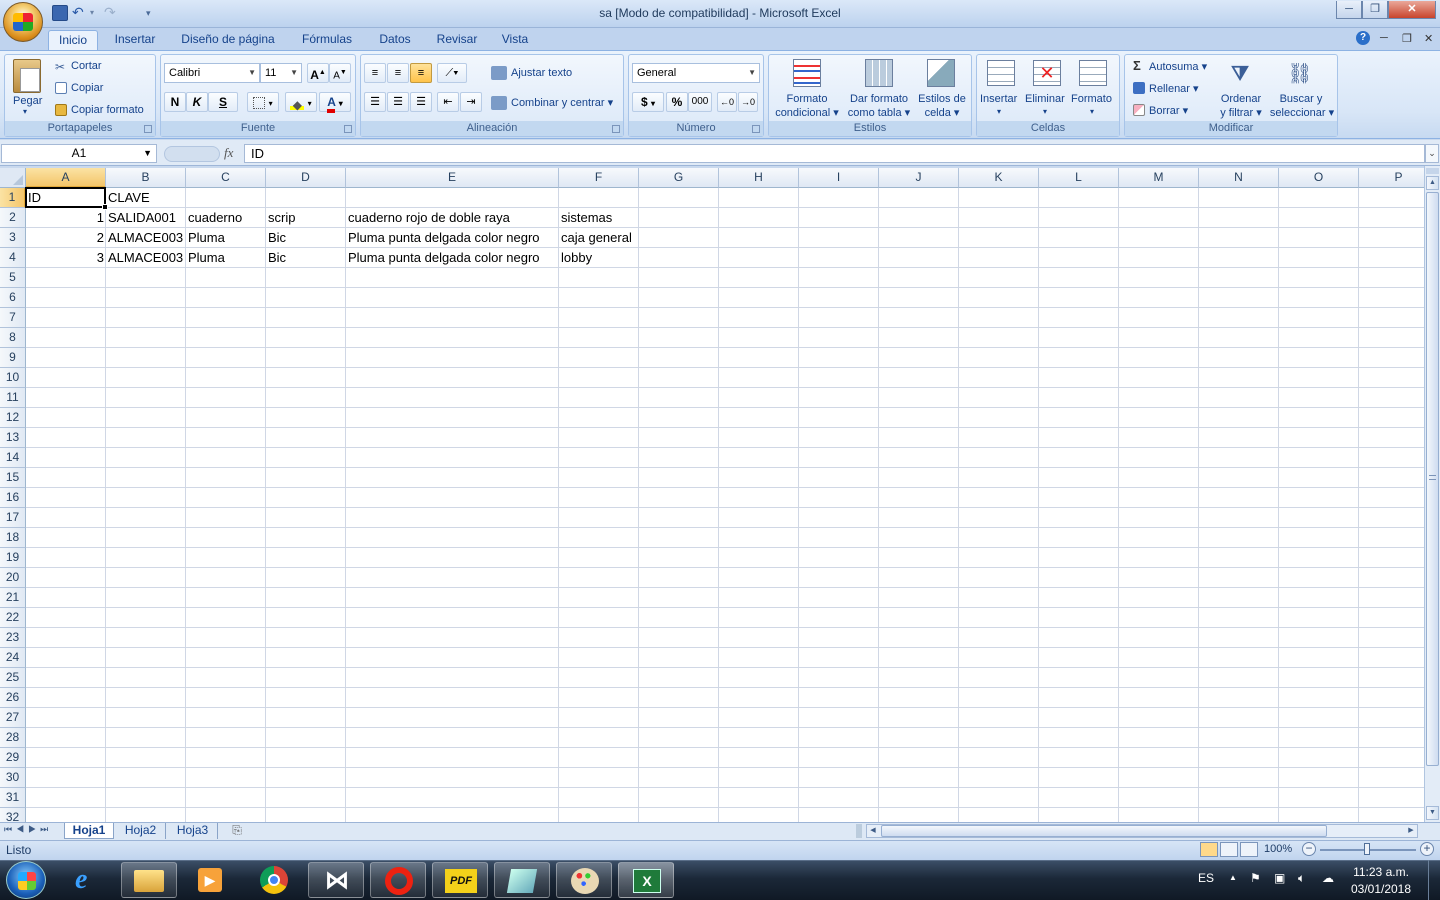 This screenshot has height=900, width=1440. Describe the element at coordinates (515, 40) in the screenshot. I see `tab-vista: Vista` at that location.